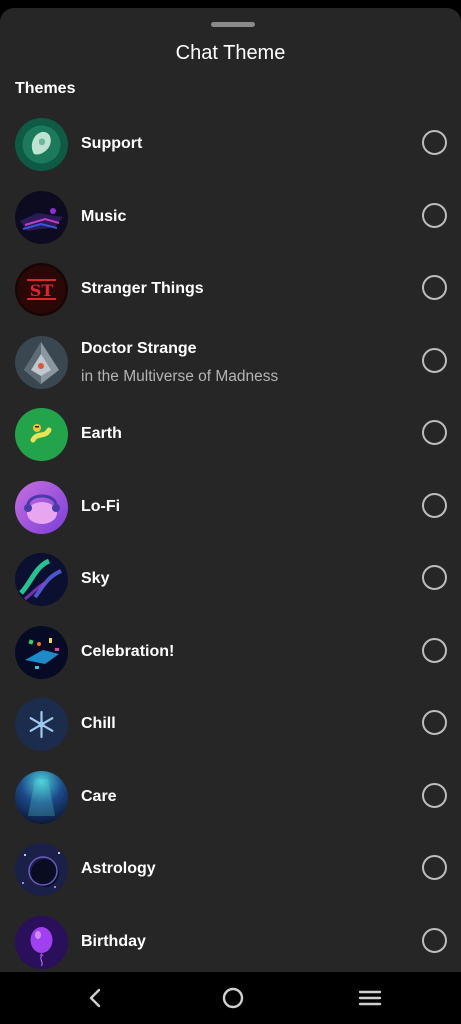 The width and height of the screenshot is (461, 1024). Describe the element at coordinates (96, 998) in the screenshot. I see `back-icon` at that location.